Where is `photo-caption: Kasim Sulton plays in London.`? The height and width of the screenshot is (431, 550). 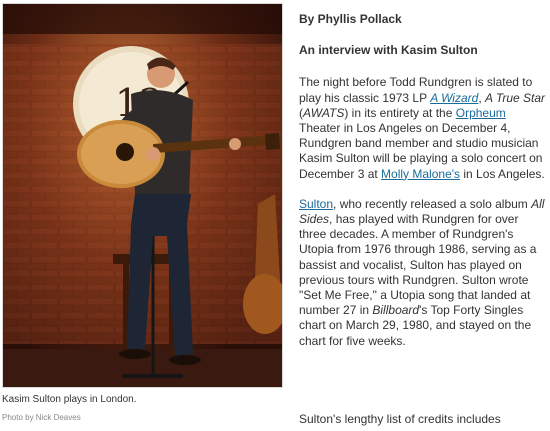 photo-caption: Kasim Sulton plays in London. is located at coordinates (69, 399).